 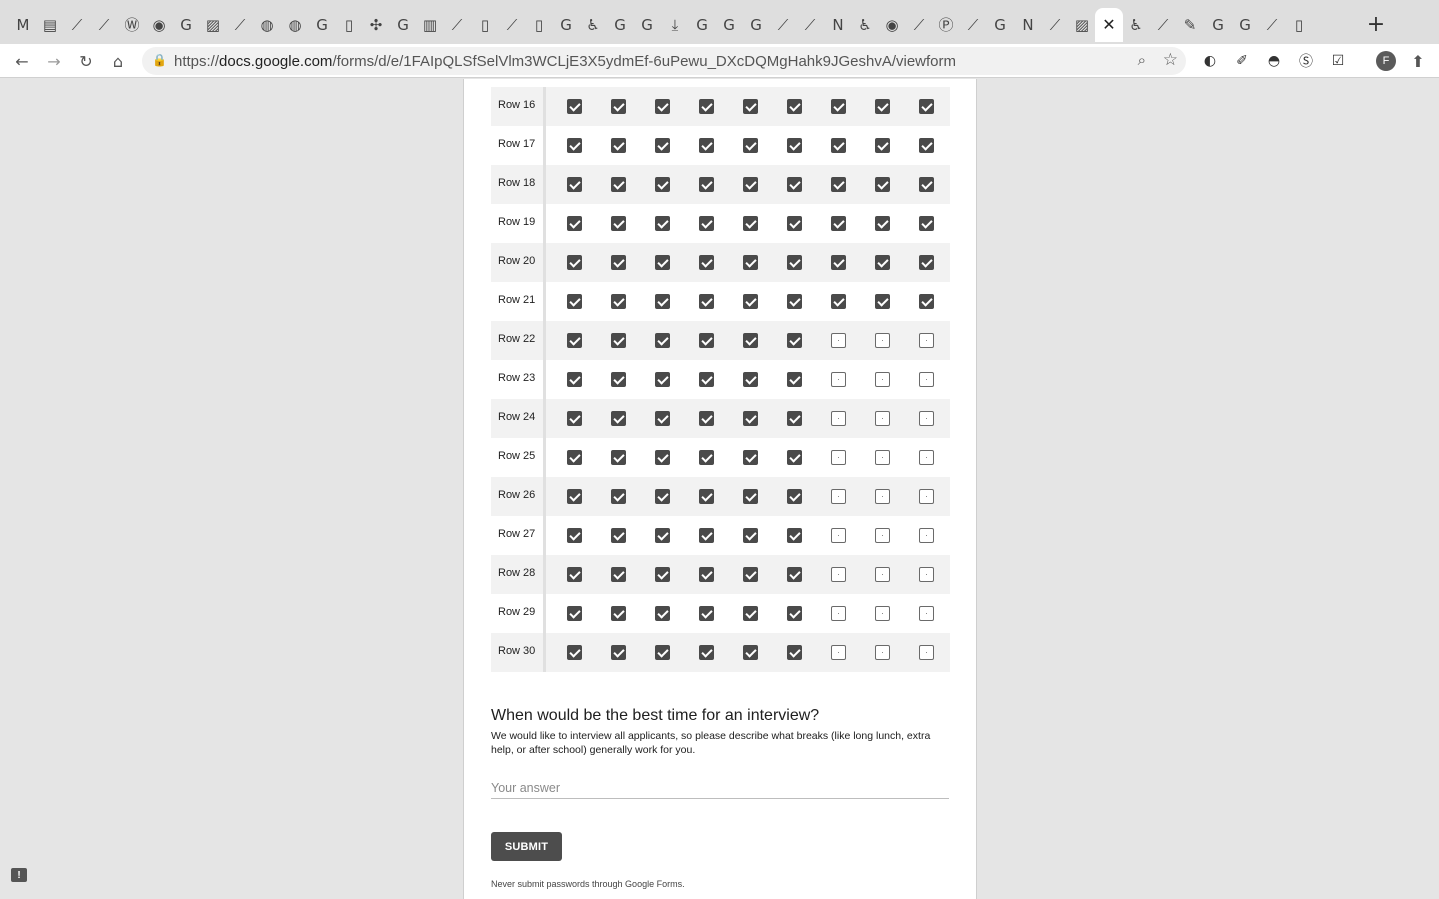 I want to click on tab: ✎, so click(x=1190, y=25).